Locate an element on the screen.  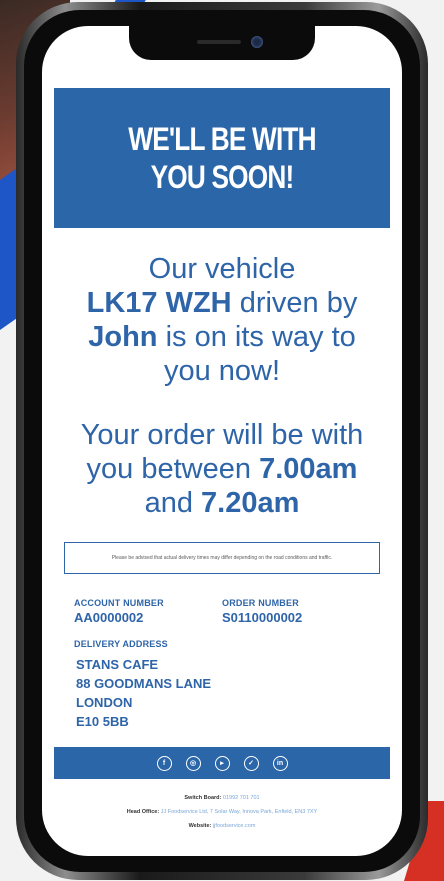
phone-notch is located at coordinates (222, 43).